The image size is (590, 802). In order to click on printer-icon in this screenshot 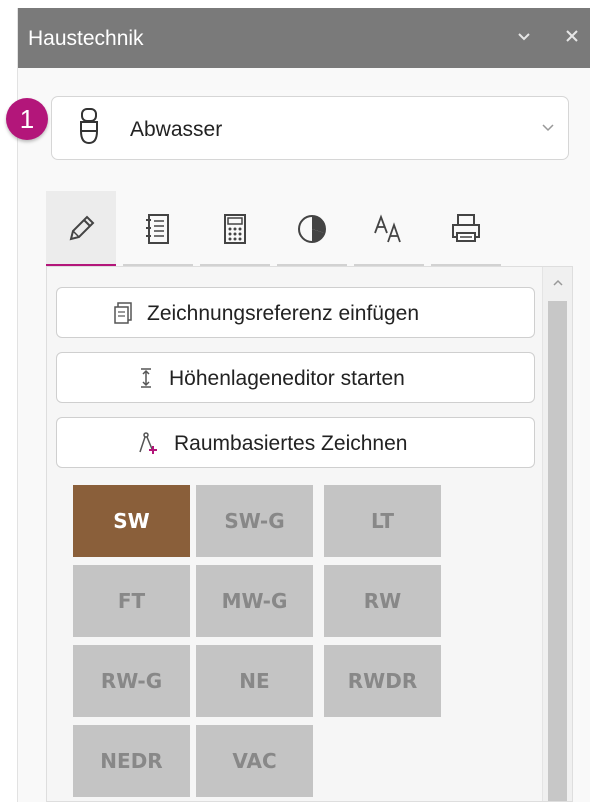, I will do `click(466, 228)`.